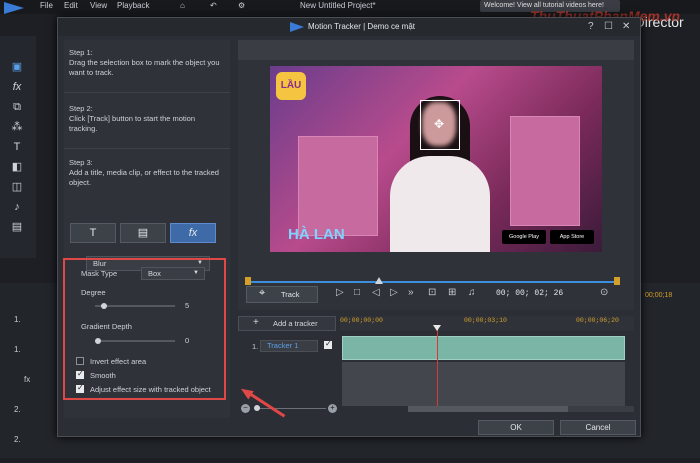 This screenshot has height=463, width=700. What do you see at coordinates (103, 375) in the screenshot?
I see `smooth-label: Smooth` at bounding box center [103, 375].